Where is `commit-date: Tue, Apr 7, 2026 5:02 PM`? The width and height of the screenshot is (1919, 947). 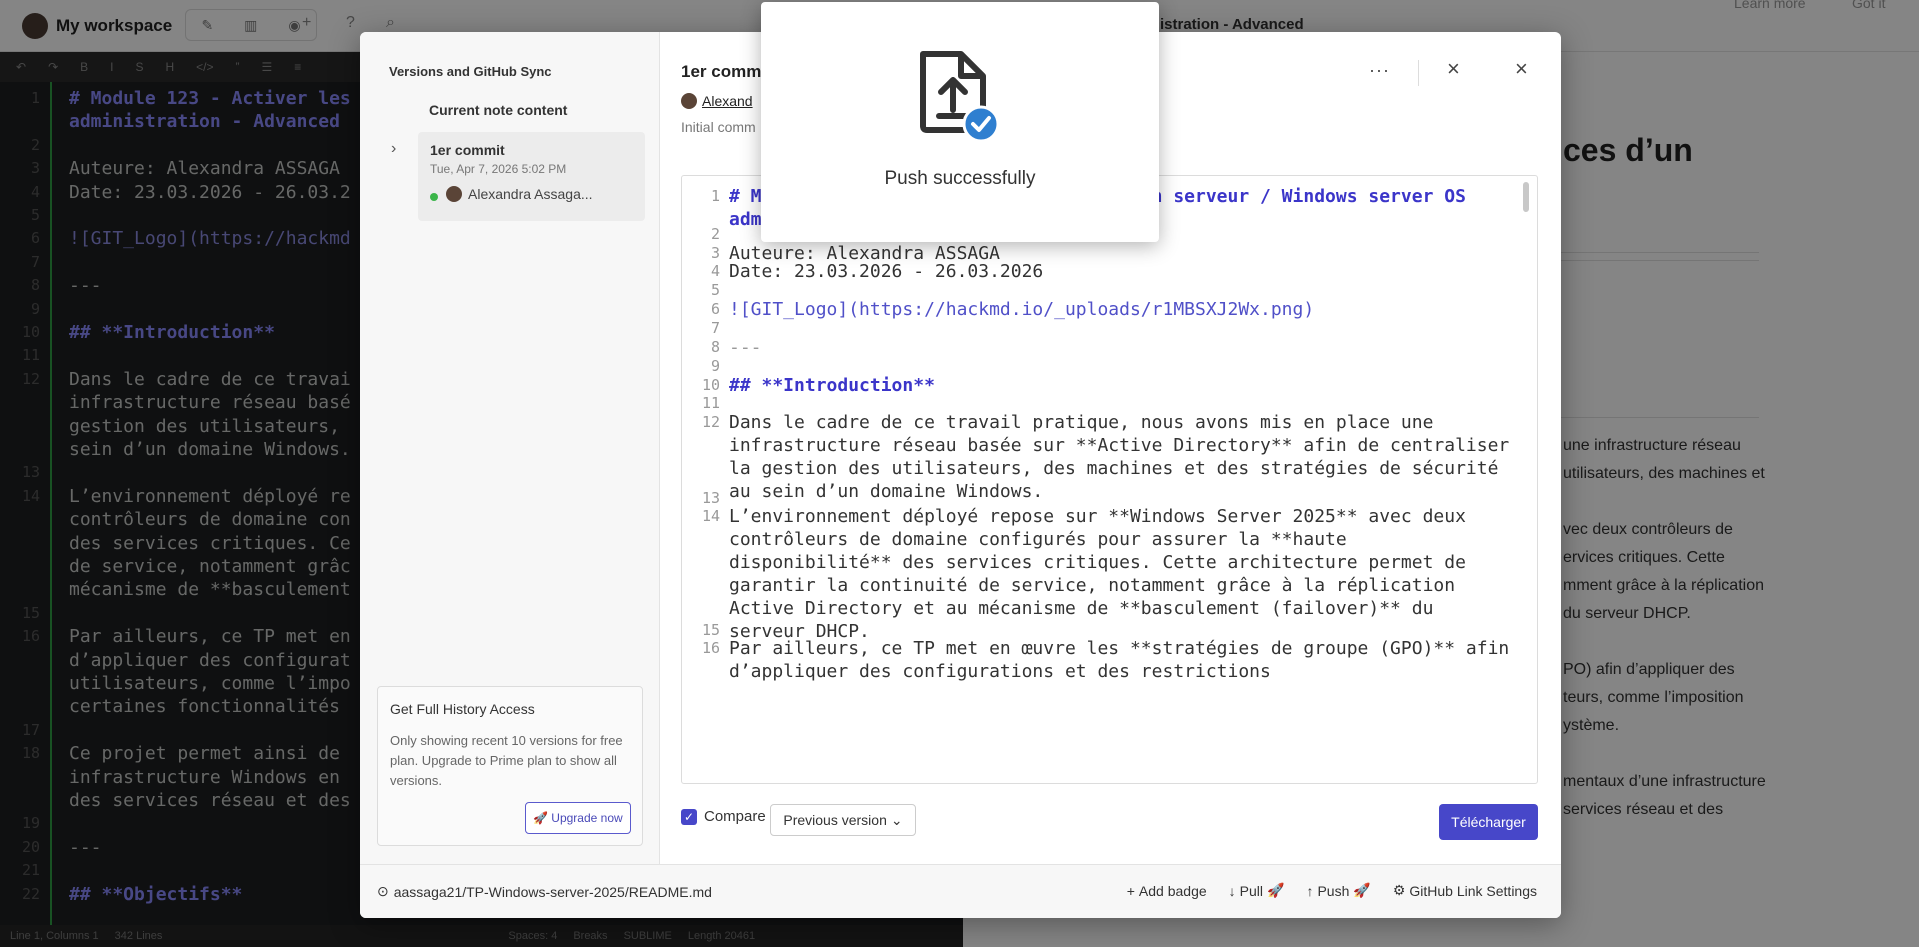 commit-date: Tue, Apr 7, 2026 5:02 PM is located at coordinates (498, 169).